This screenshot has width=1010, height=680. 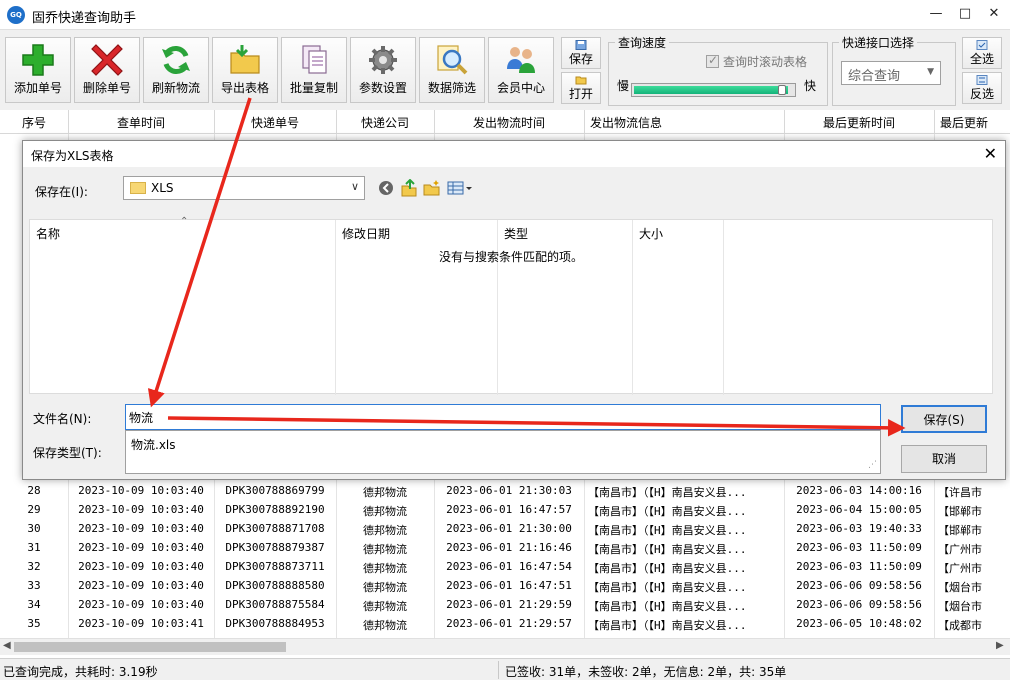 I want to click on member-center-button: 会员中心, so click(x=521, y=70).